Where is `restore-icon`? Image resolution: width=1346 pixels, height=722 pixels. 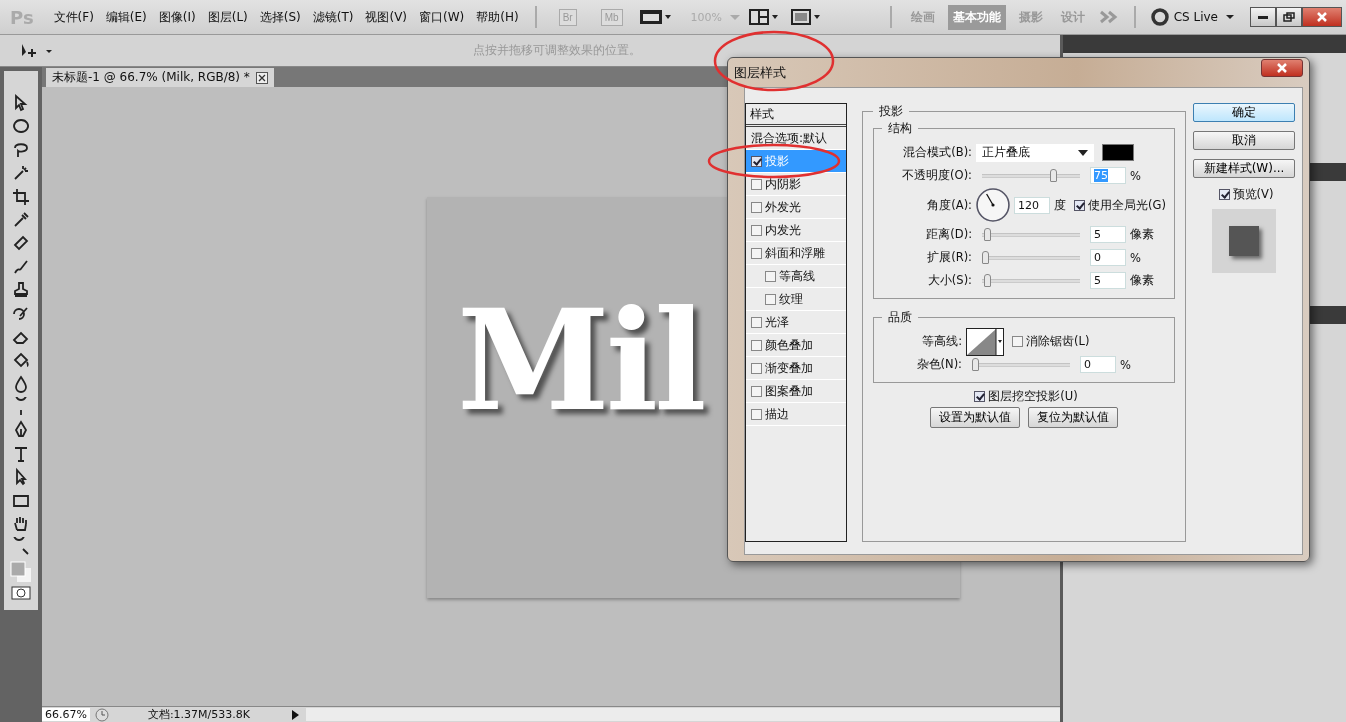 restore-icon is located at coordinates (1289, 17).